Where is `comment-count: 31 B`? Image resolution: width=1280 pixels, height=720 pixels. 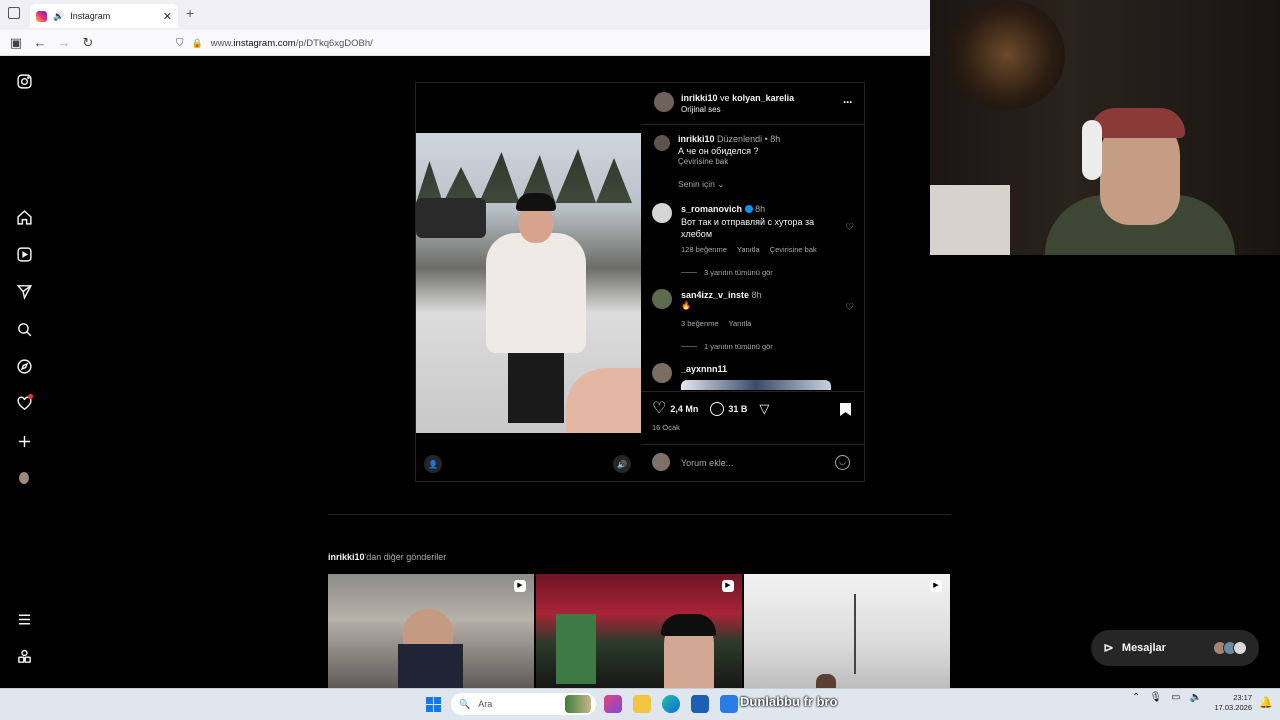
comment-count: 31 B is located at coordinates (737, 409).